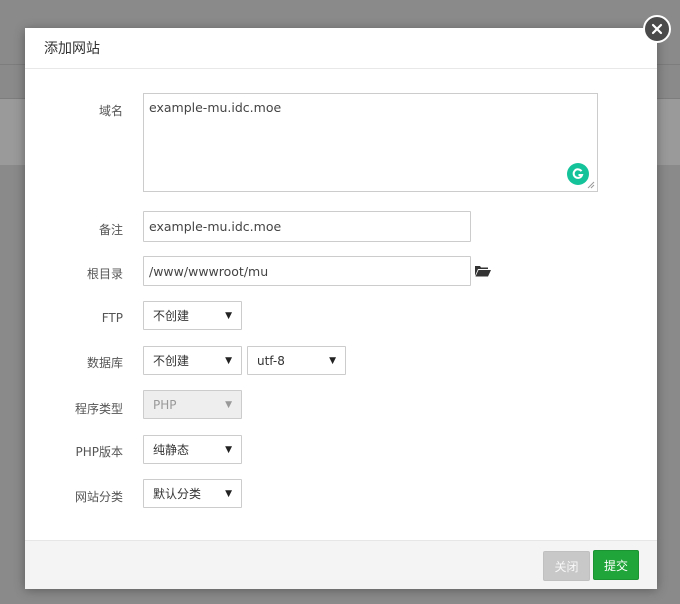  I want to click on submit-button-label: 提交, so click(615, 565).